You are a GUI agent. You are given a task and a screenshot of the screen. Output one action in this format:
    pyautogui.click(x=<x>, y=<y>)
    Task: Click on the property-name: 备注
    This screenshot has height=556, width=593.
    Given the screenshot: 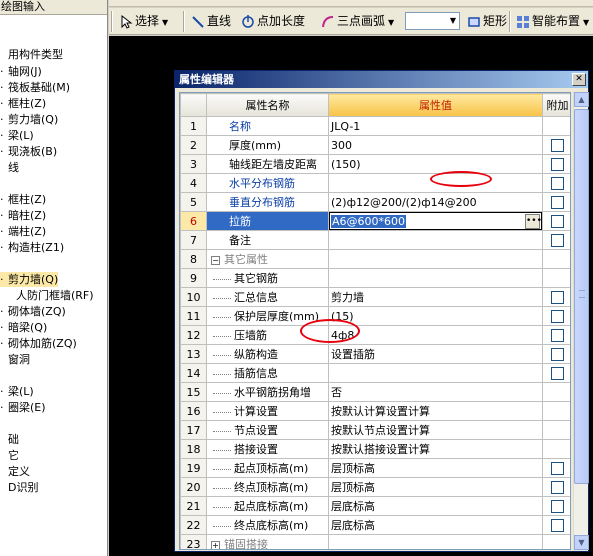 What is the action you would take?
    pyautogui.click(x=267, y=240)
    